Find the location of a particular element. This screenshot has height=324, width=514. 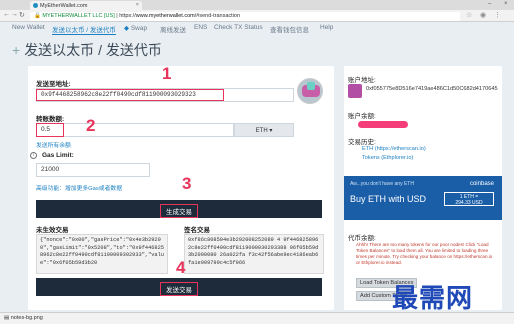

file-icon: ▤ is located at coordinates (7, 318).